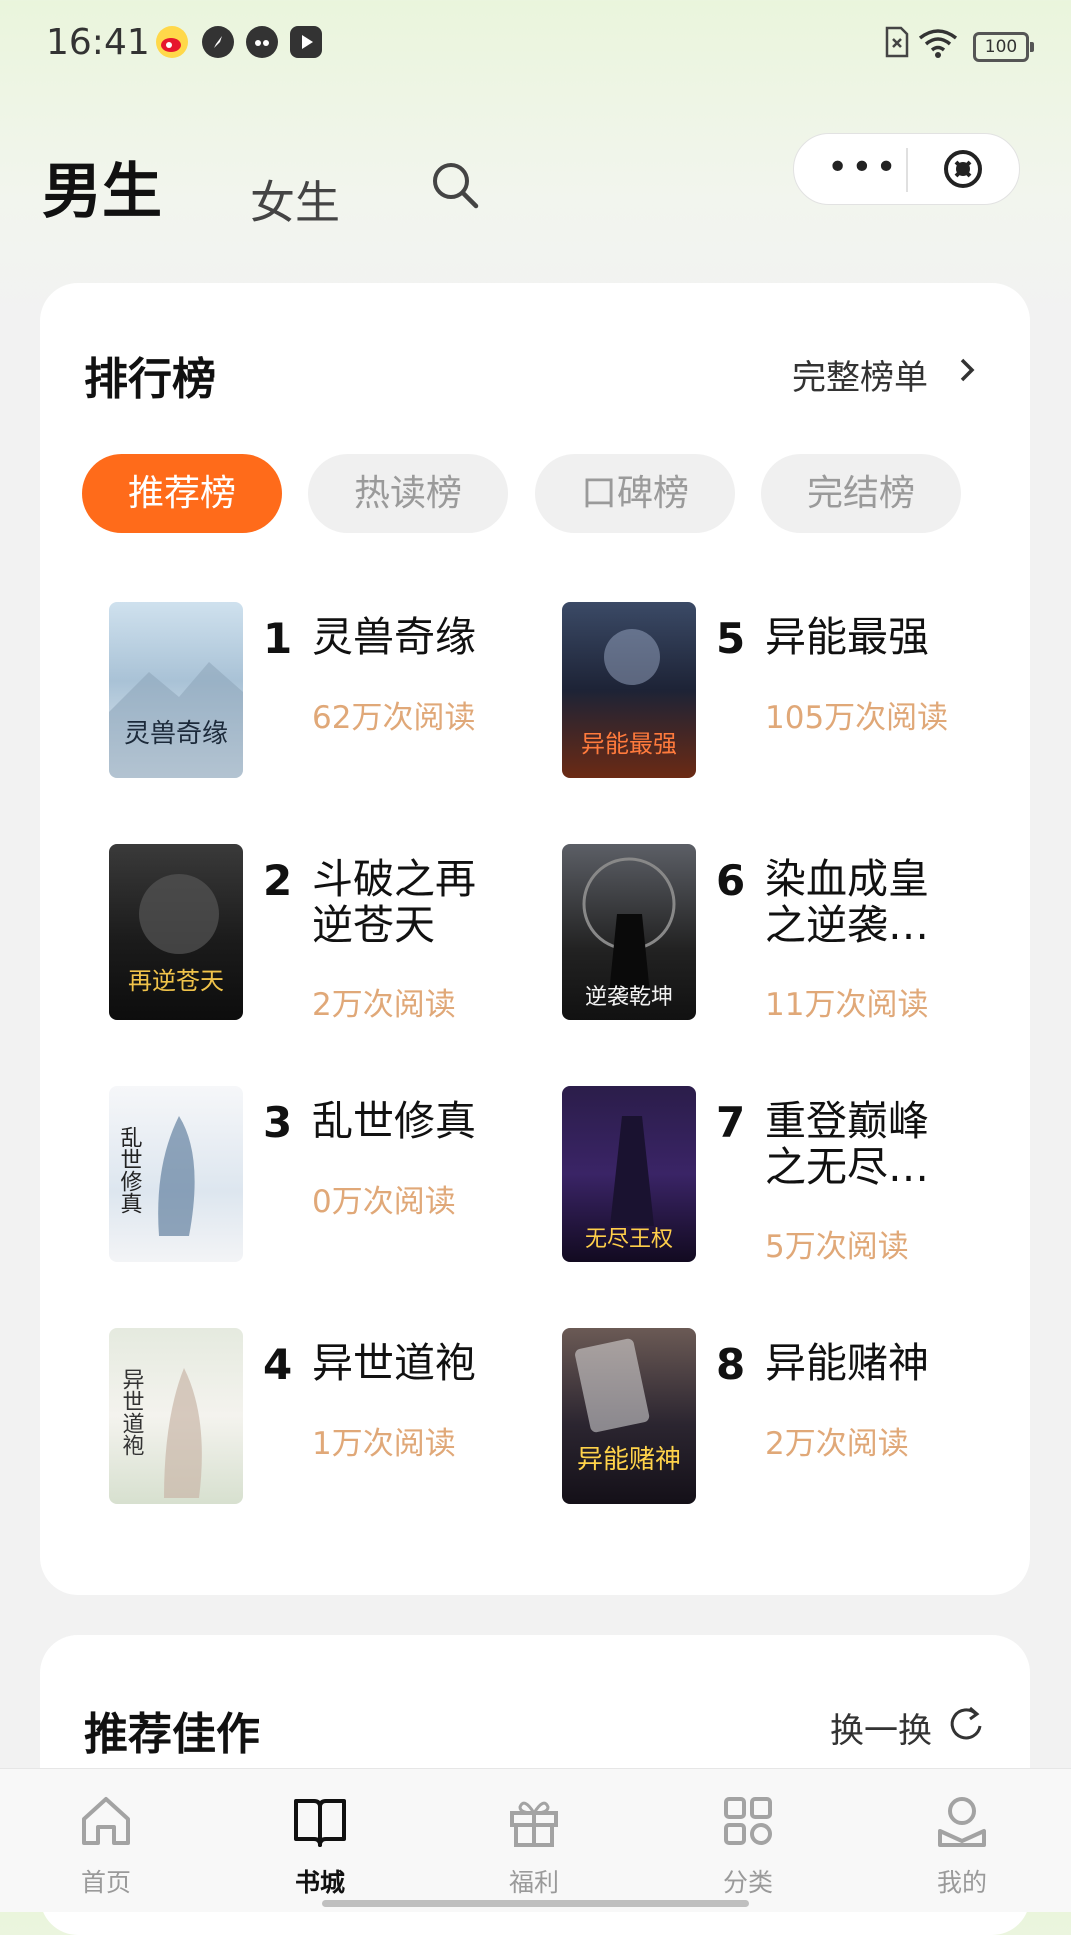 This screenshot has height=1935, width=1071. Describe the element at coordinates (863, 168) in the screenshot. I see `more-options-icon: •••` at that location.